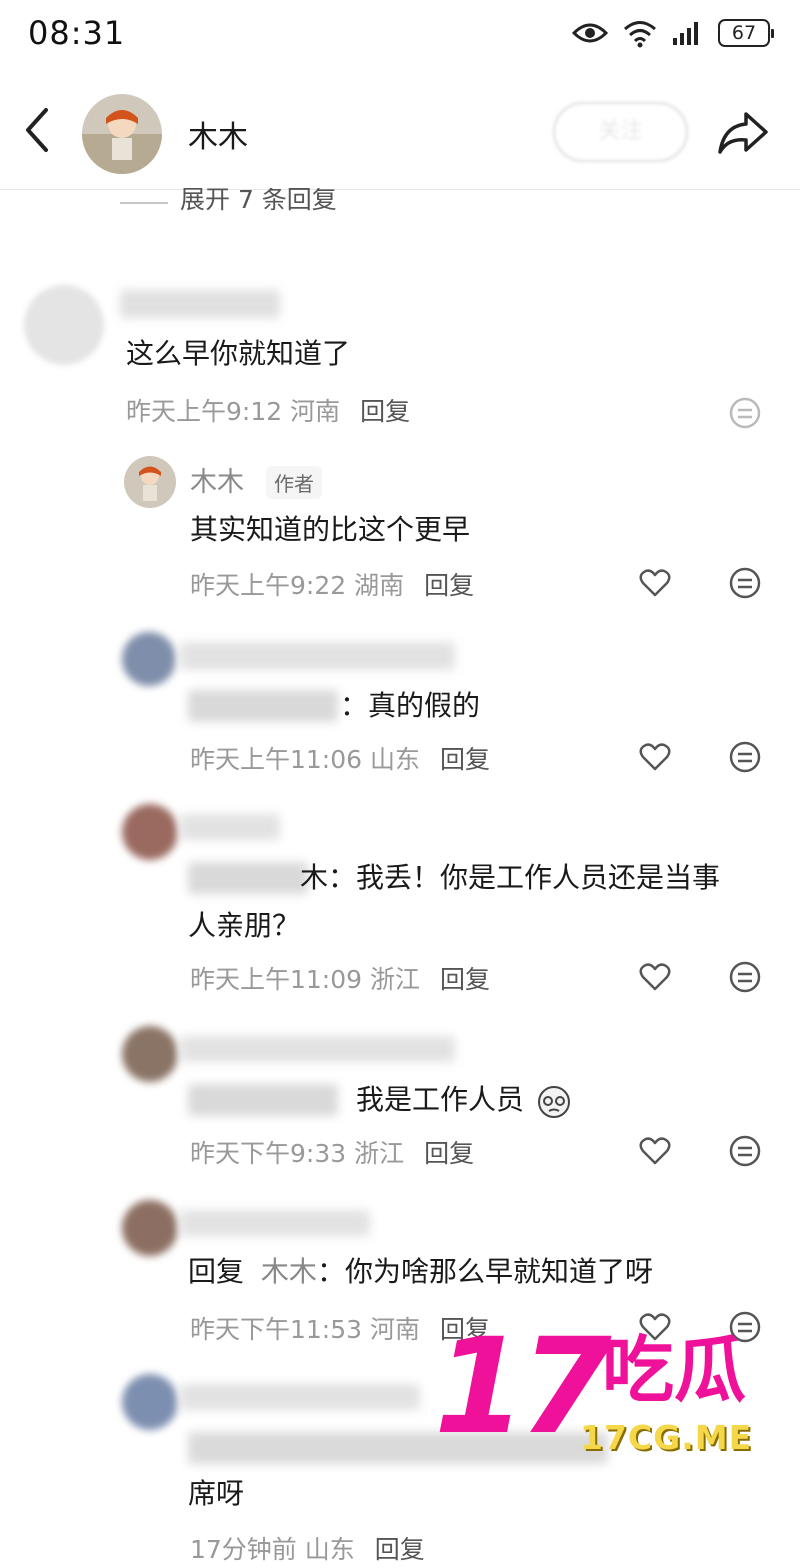 Image resolution: width=800 pixels, height=1568 pixels. What do you see at coordinates (216, 1493) in the screenshot?
I see `comment-text-line2: 席呀` at bounding box center [216, 1493].